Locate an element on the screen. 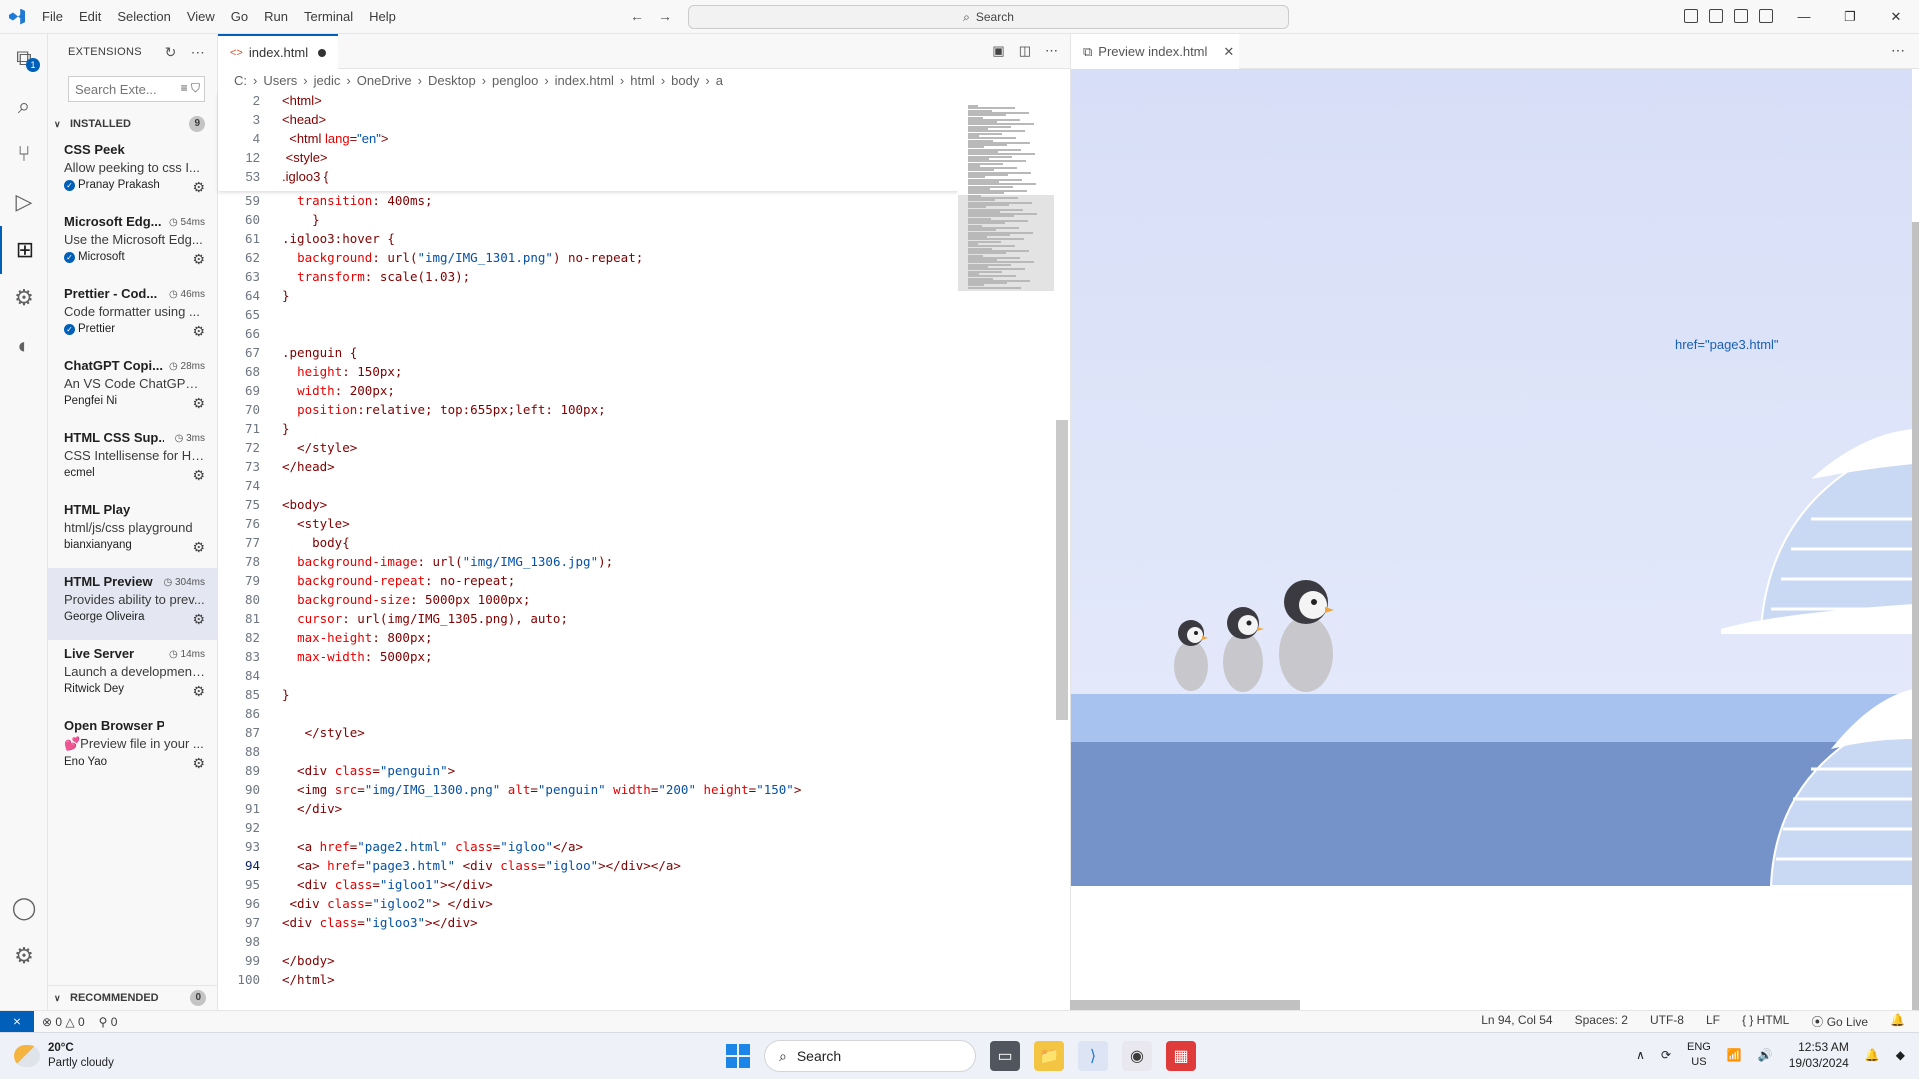 This screenshot has height=1079, width=1919. recommended-section-header: ∨ RECOMMENDED 0 is located at coordinates (132, 998).